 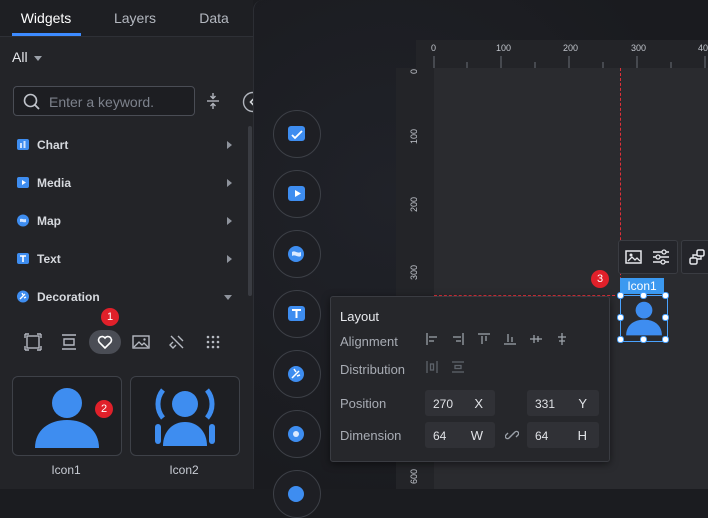 I want to click on more-widget-icon, so click(x=296, y=494).